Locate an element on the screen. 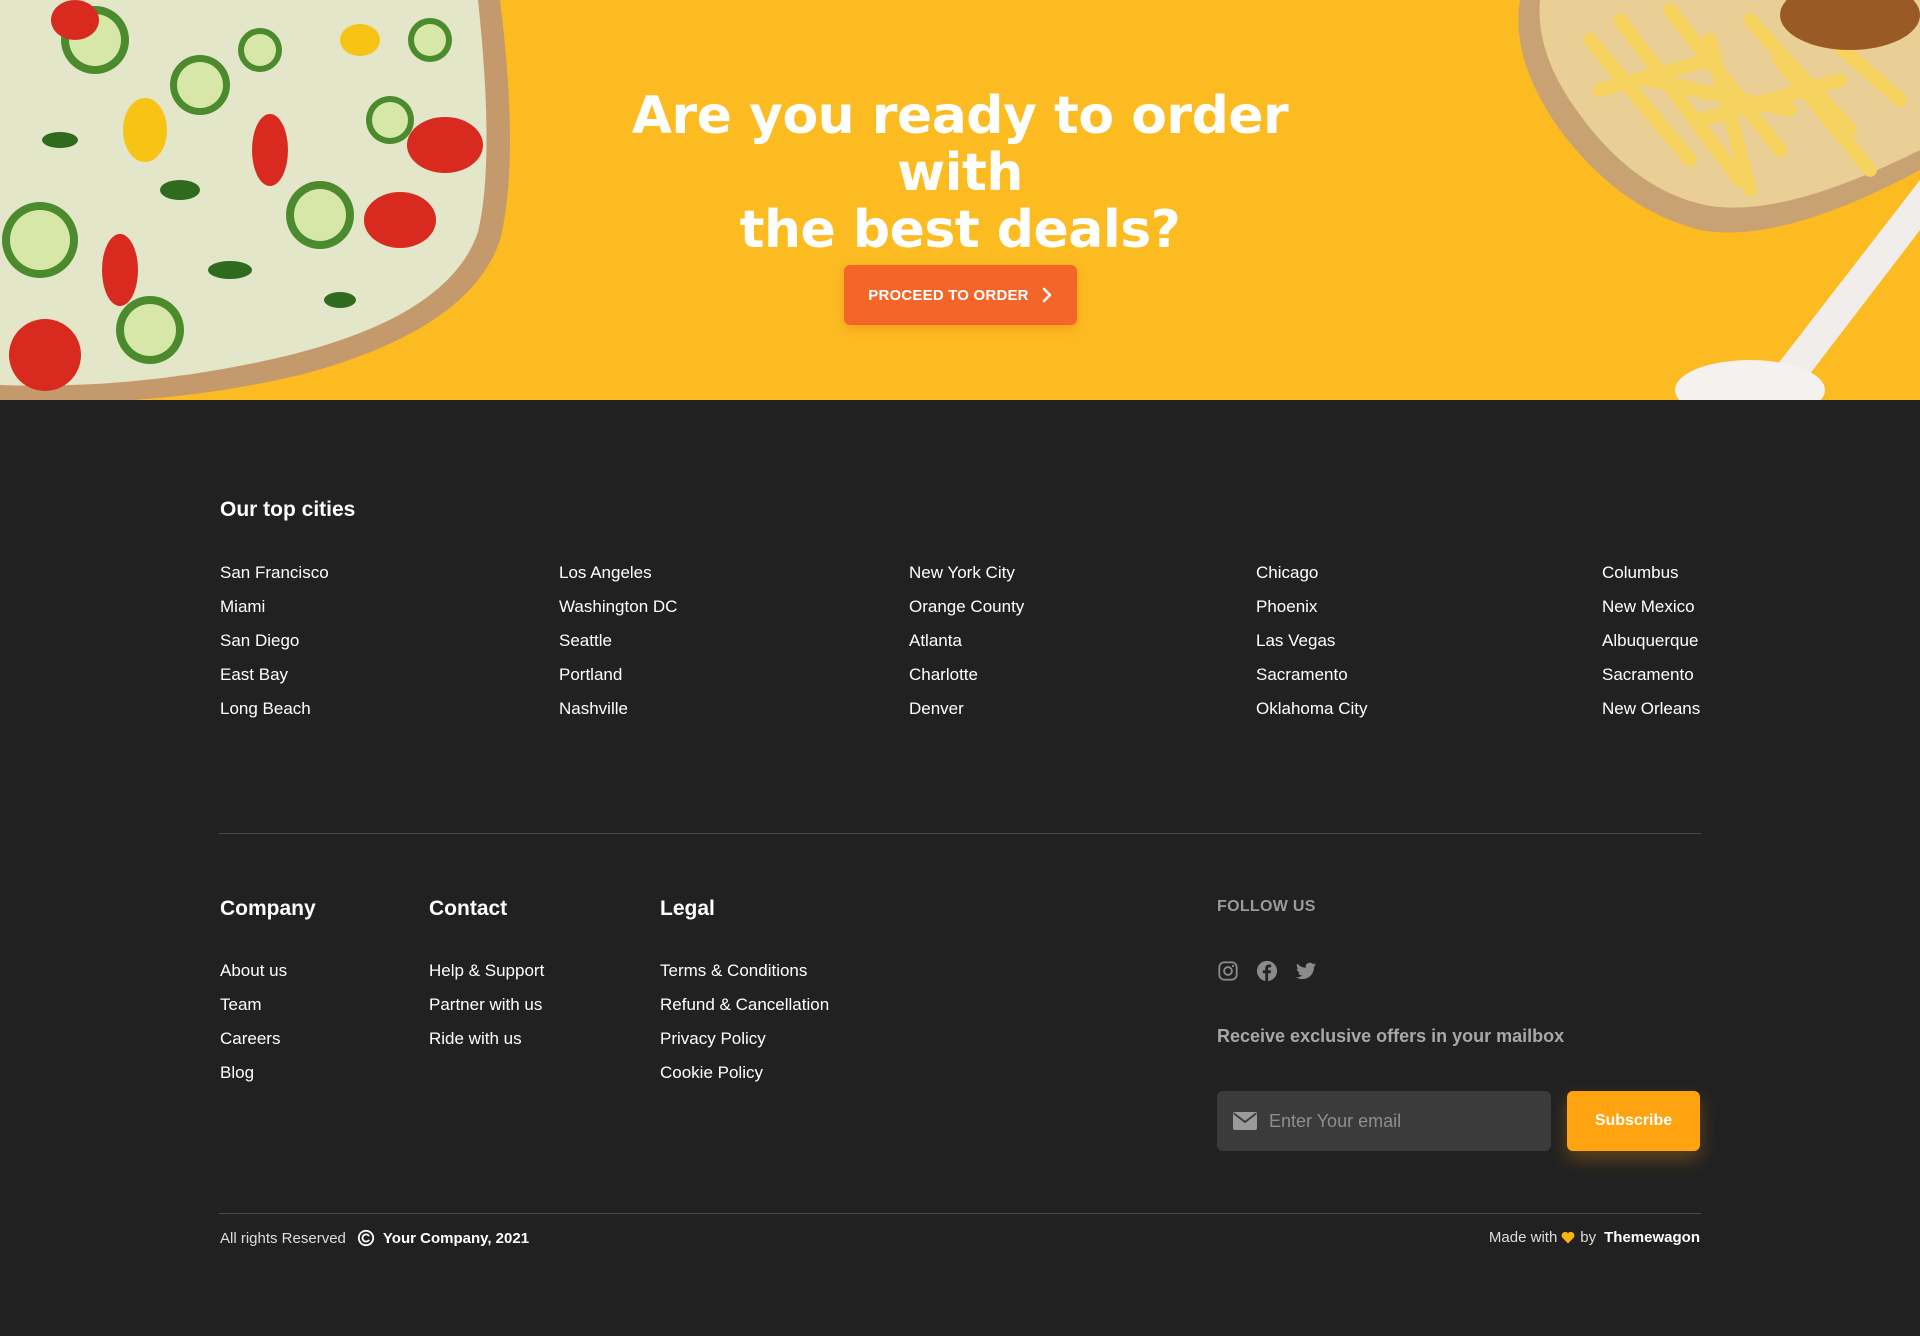  company-links: About us Team Careers Blog is located at coordinates (253, 1028).